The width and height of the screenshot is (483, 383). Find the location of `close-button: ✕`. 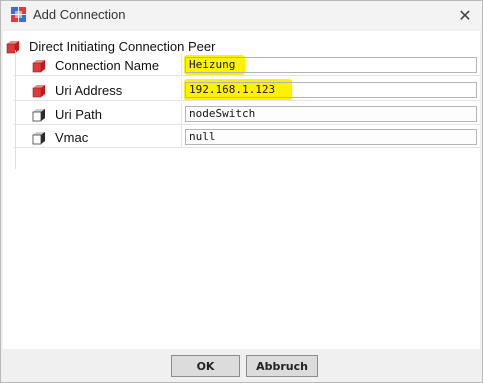

close-button: ✕ is located at coordinates (465, 15).